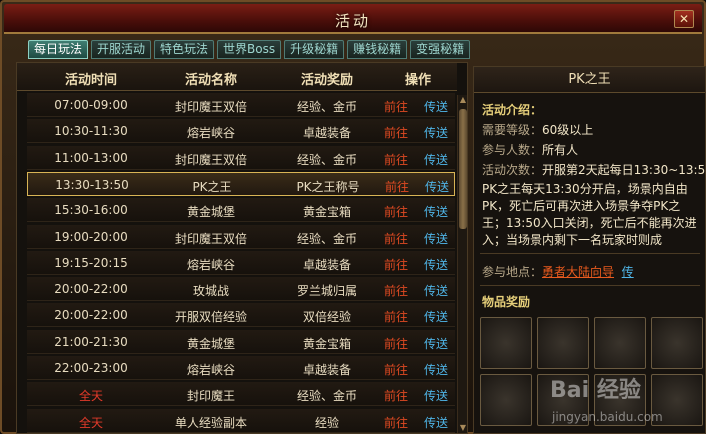 The image size is (706, 434). What do you see at coordinates (241, 210) in the screenshot?
I see `table-row: 15:30-16:00 黄金城堡 黄金宝箱 前往 传送` at bounding box center [241, 210].